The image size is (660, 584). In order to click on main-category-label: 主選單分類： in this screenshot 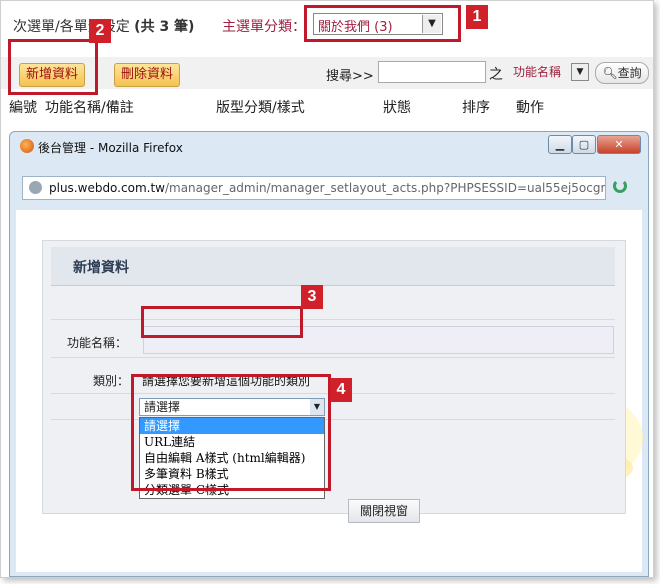, I will do `click(264, 27)`.